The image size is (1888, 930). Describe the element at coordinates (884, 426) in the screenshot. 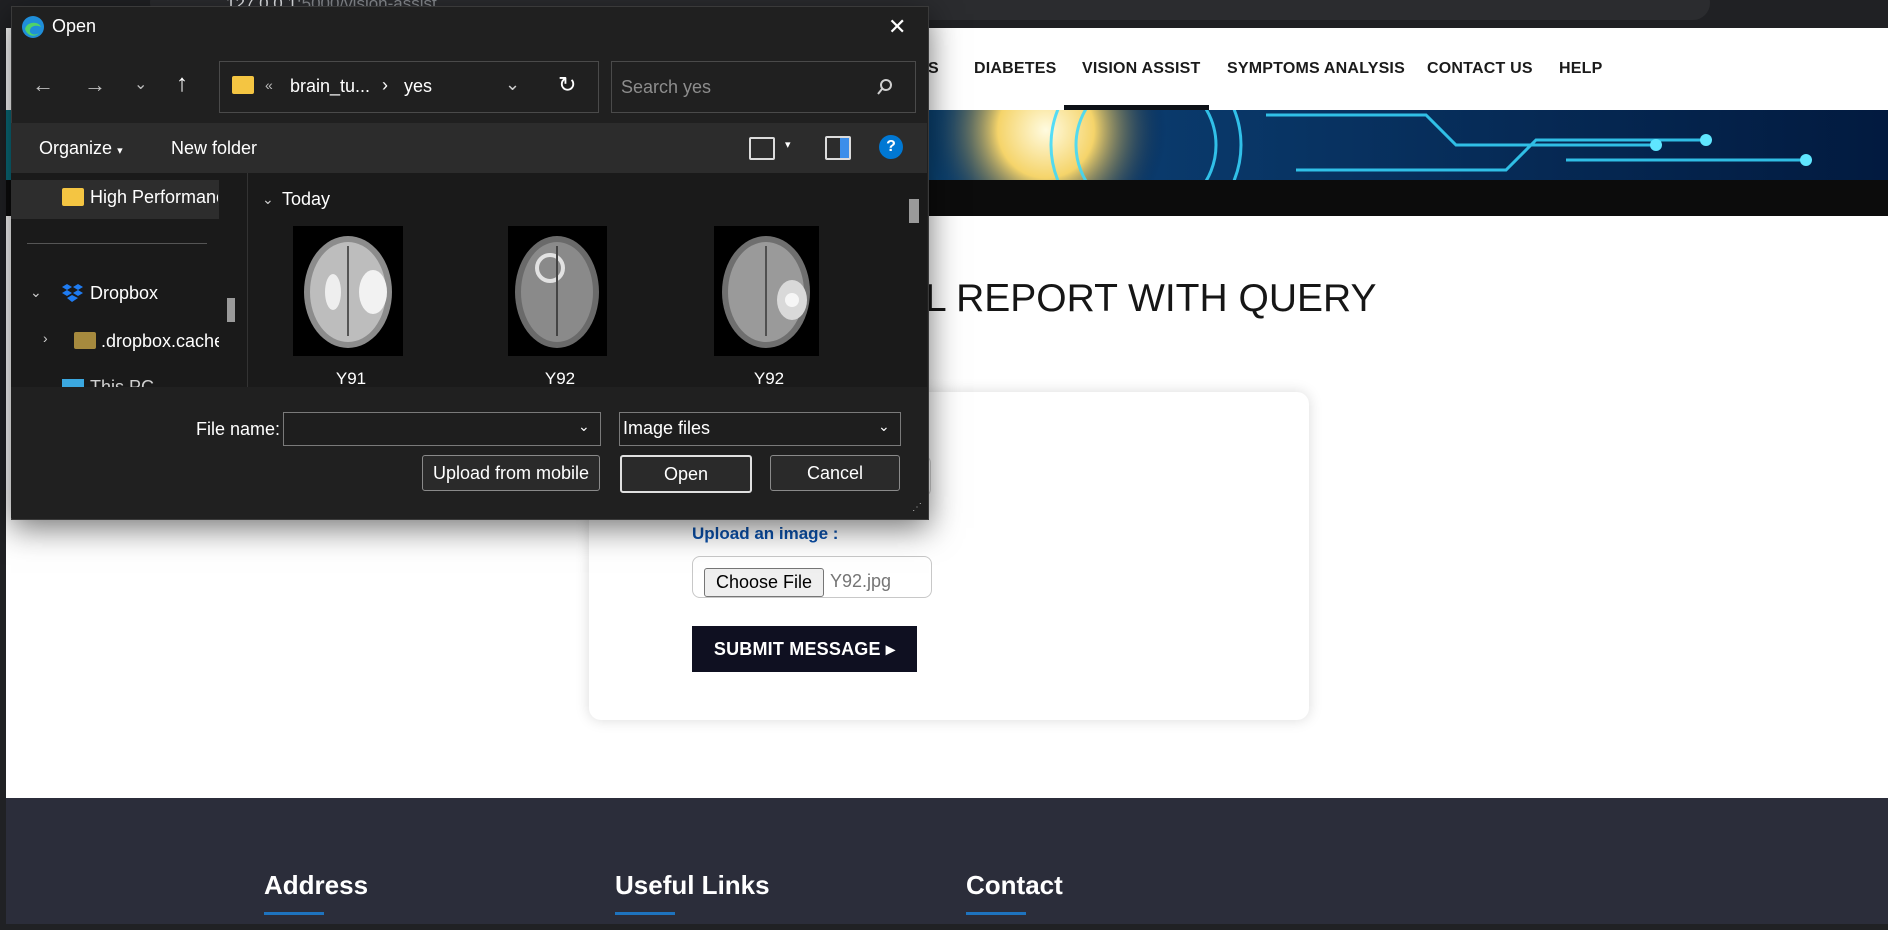

I see `file-type-chevron-icon: ⌄` at that location.